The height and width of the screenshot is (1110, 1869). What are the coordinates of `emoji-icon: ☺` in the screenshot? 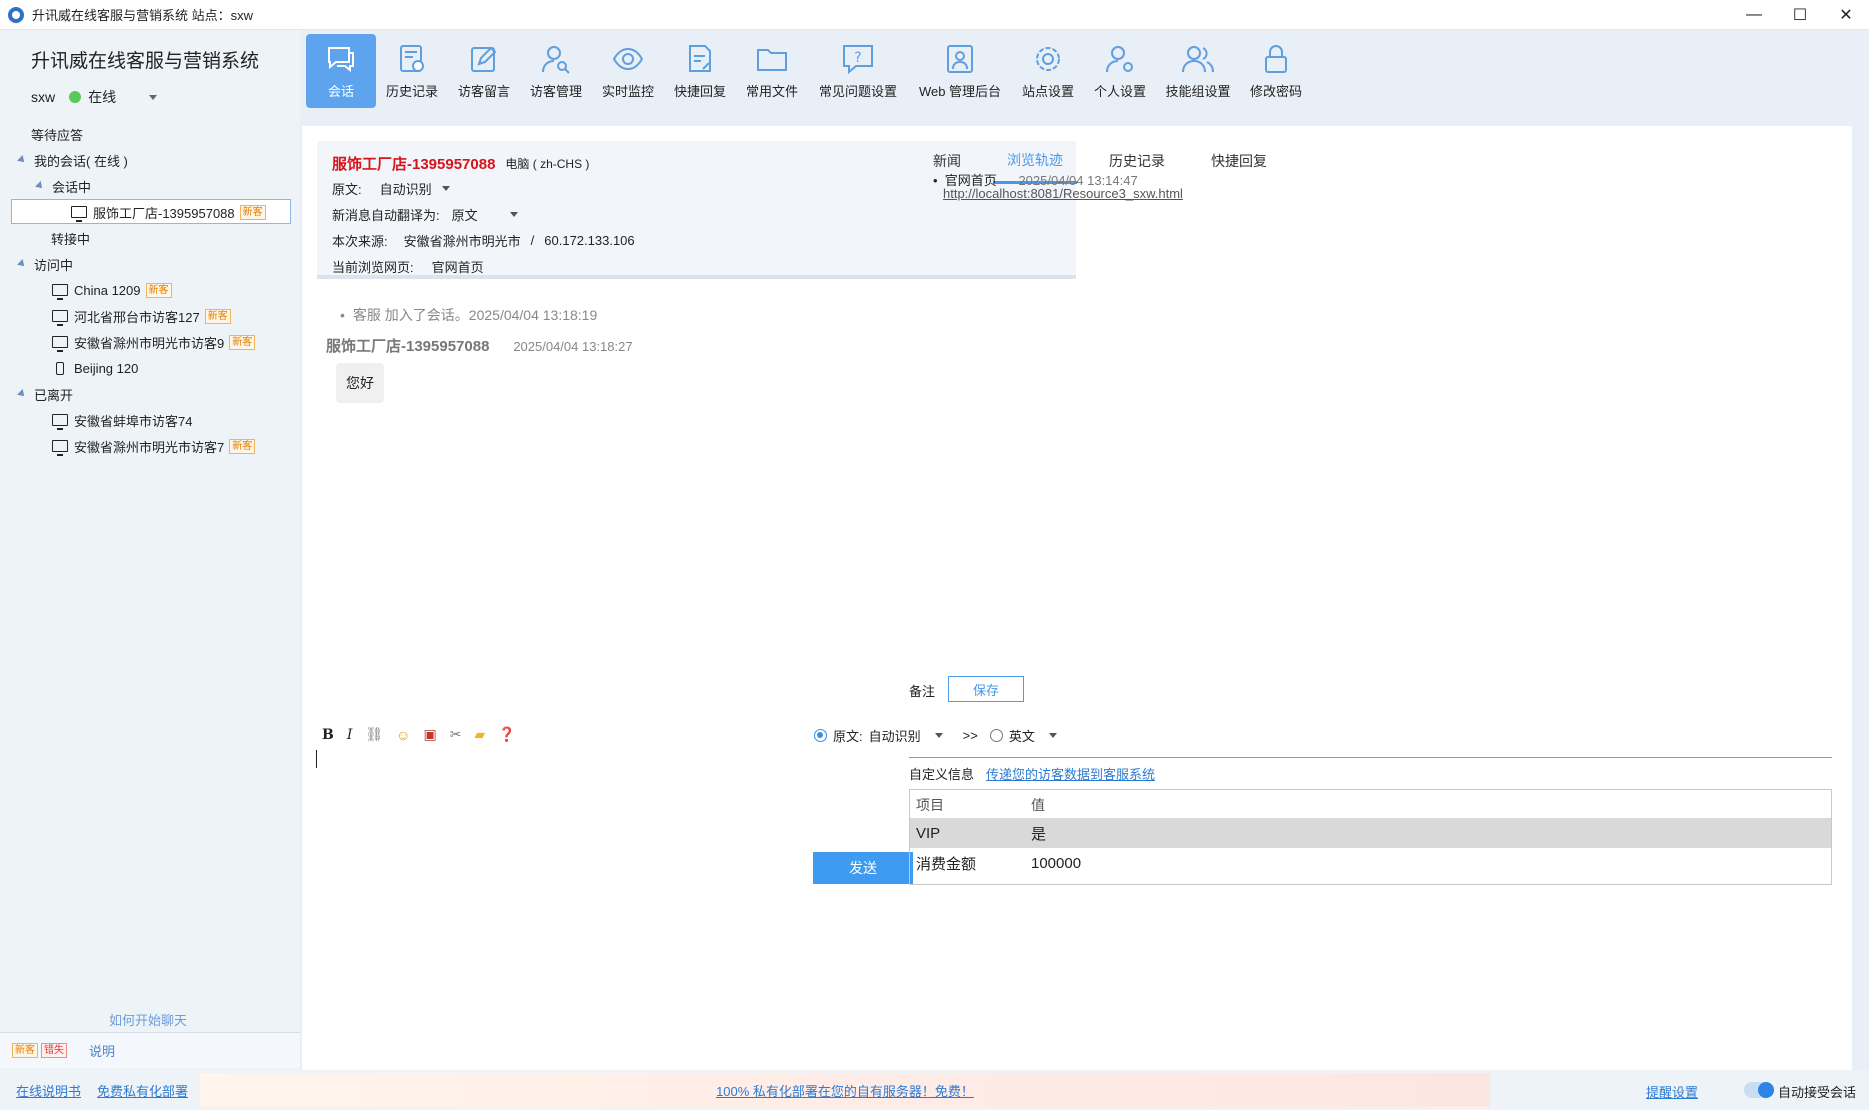 It's located at (403, 735).